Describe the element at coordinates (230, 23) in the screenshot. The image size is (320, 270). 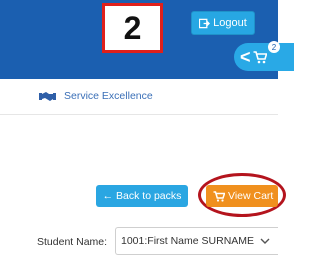
I see `logout-label: Logout` at that location.